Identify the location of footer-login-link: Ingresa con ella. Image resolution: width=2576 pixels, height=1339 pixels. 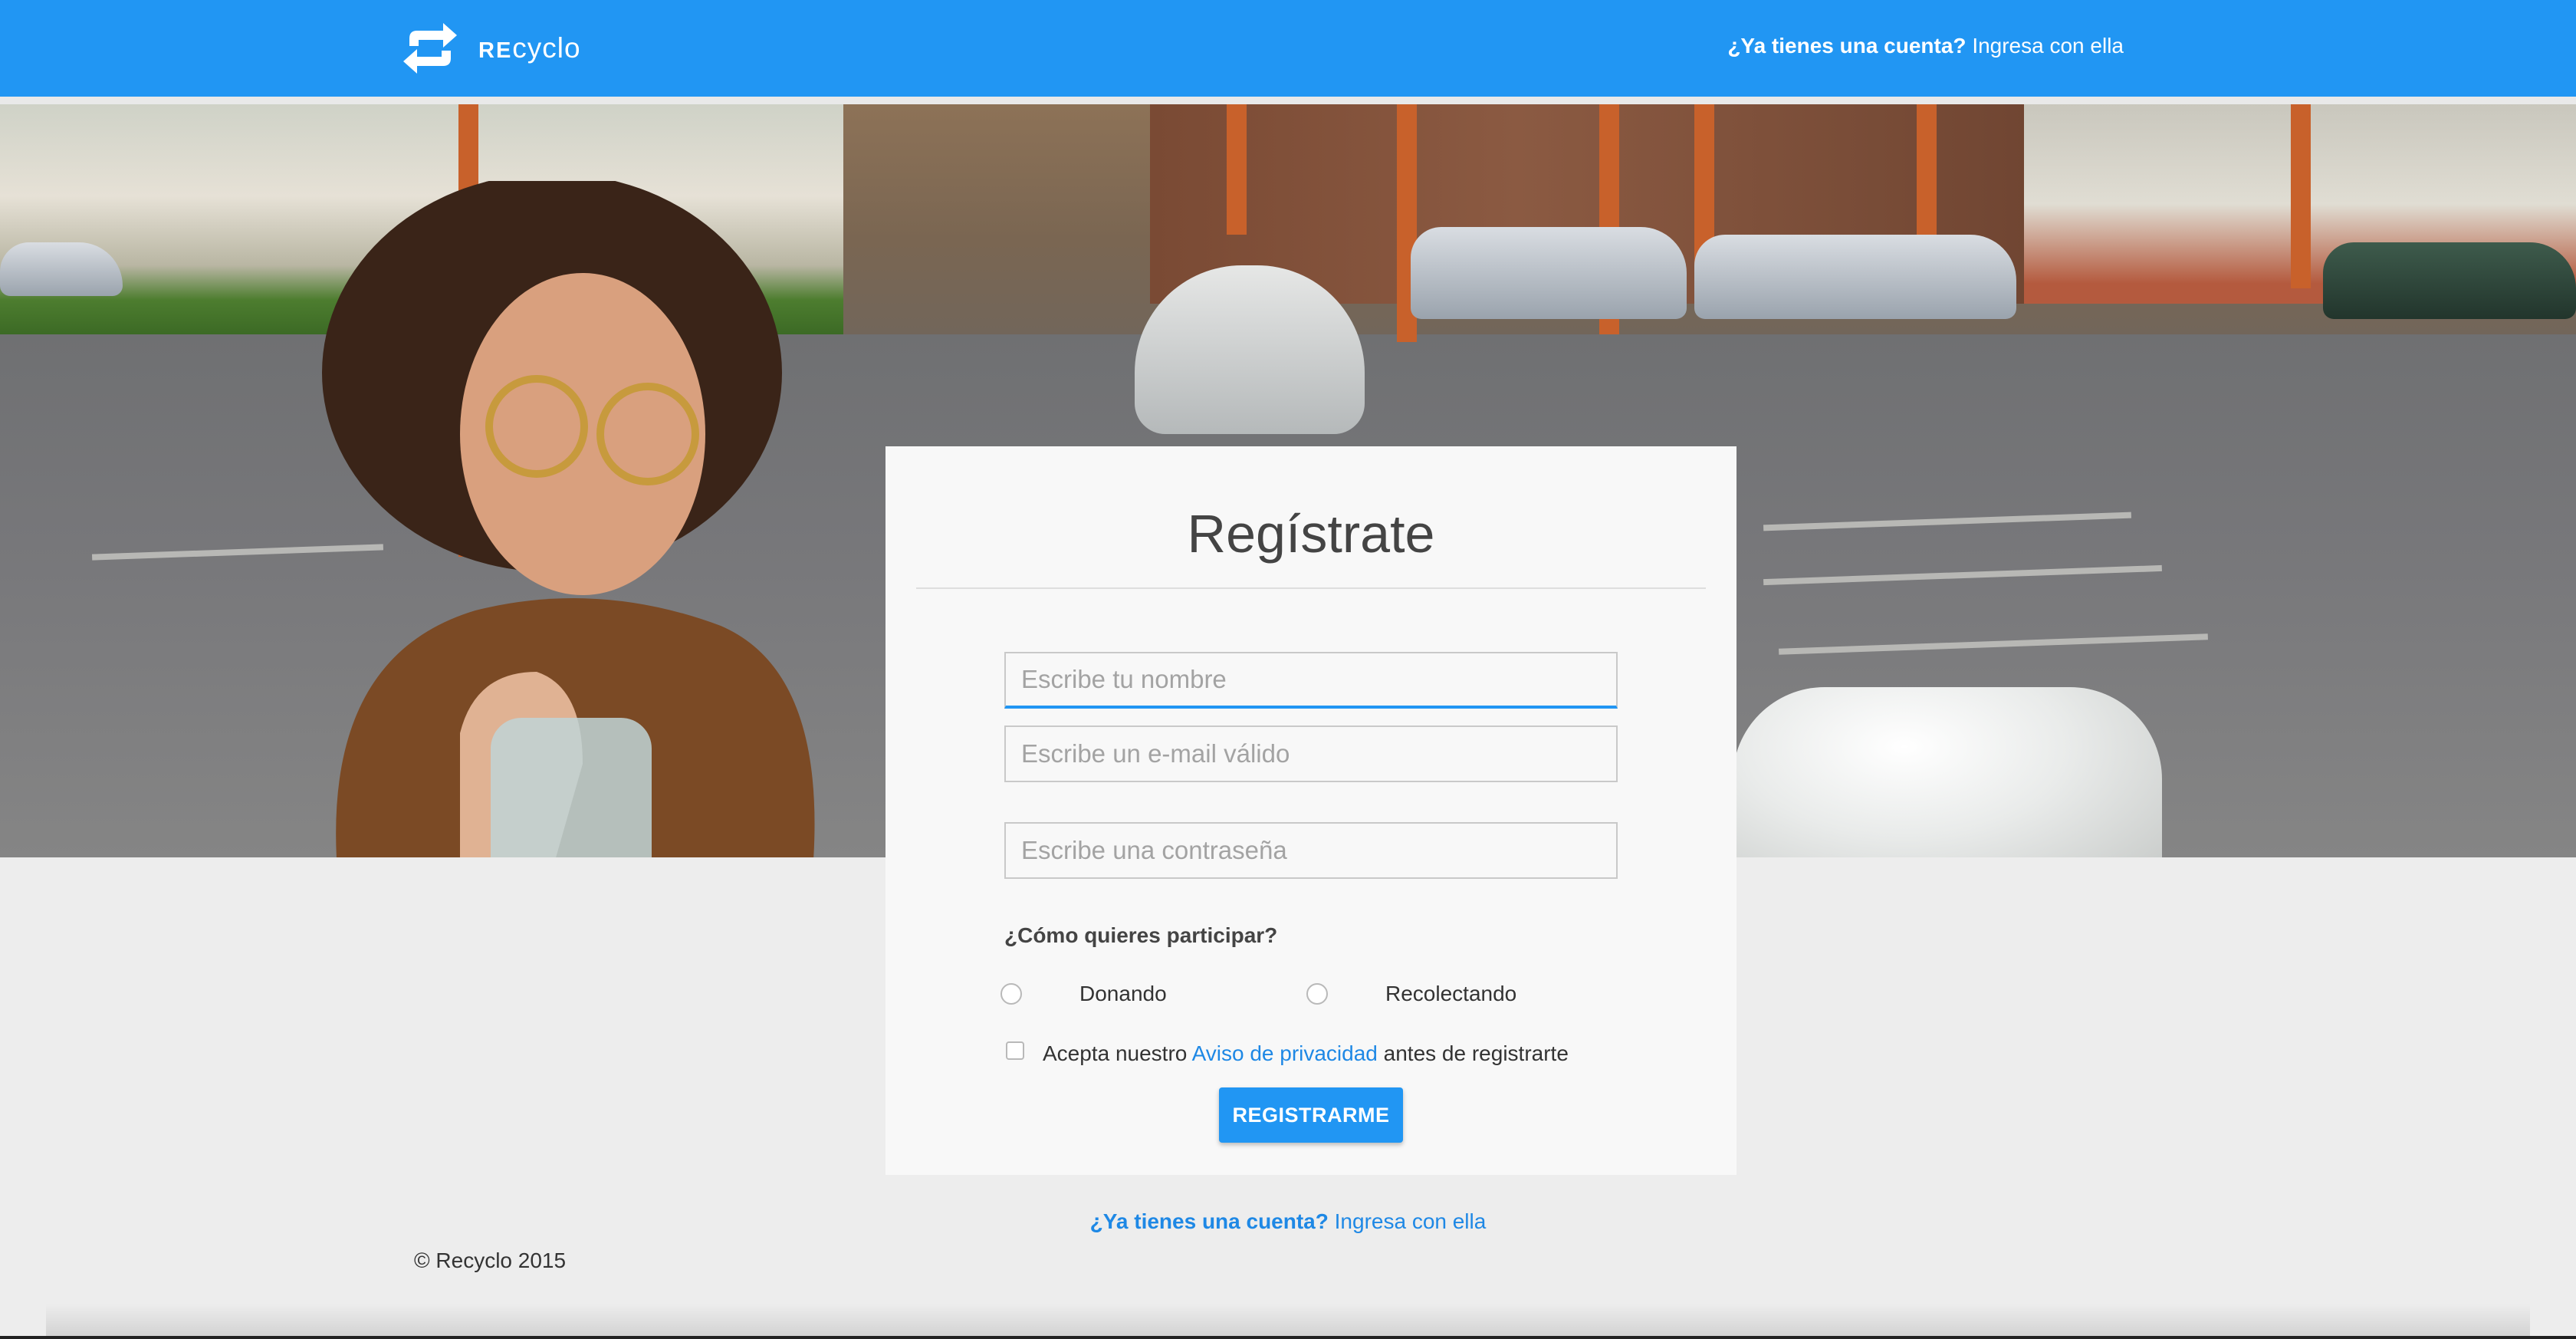
(1411, 1221).